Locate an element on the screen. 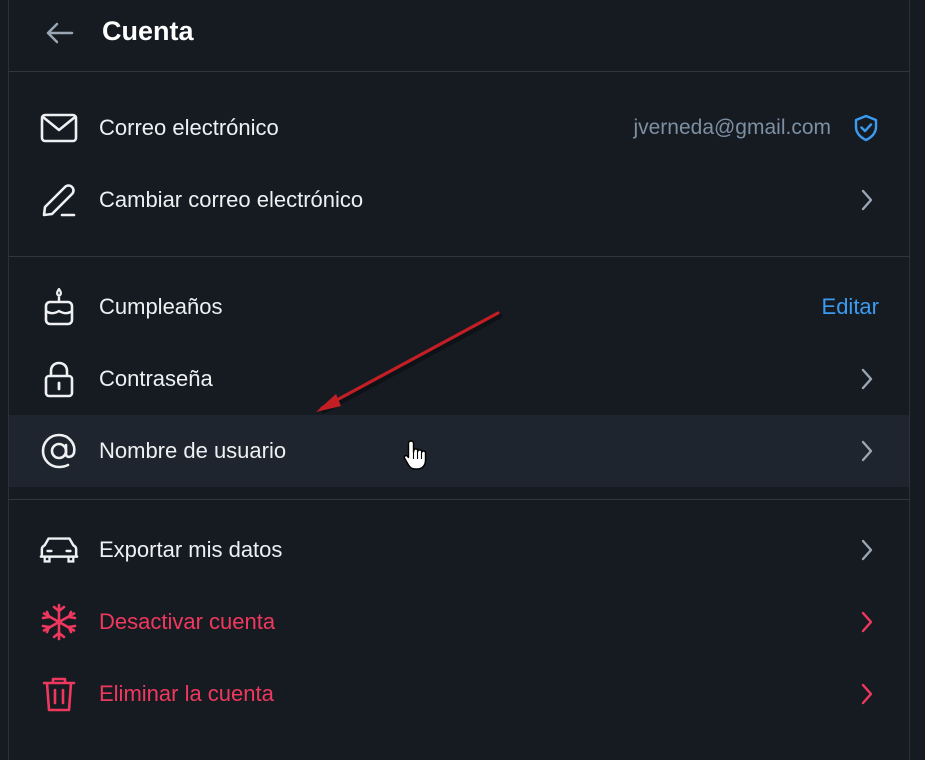 The height and width of the screenshot is (760, 925). row-deactivate-account: Desactivar cuenta is located at coordinates (459, 622).